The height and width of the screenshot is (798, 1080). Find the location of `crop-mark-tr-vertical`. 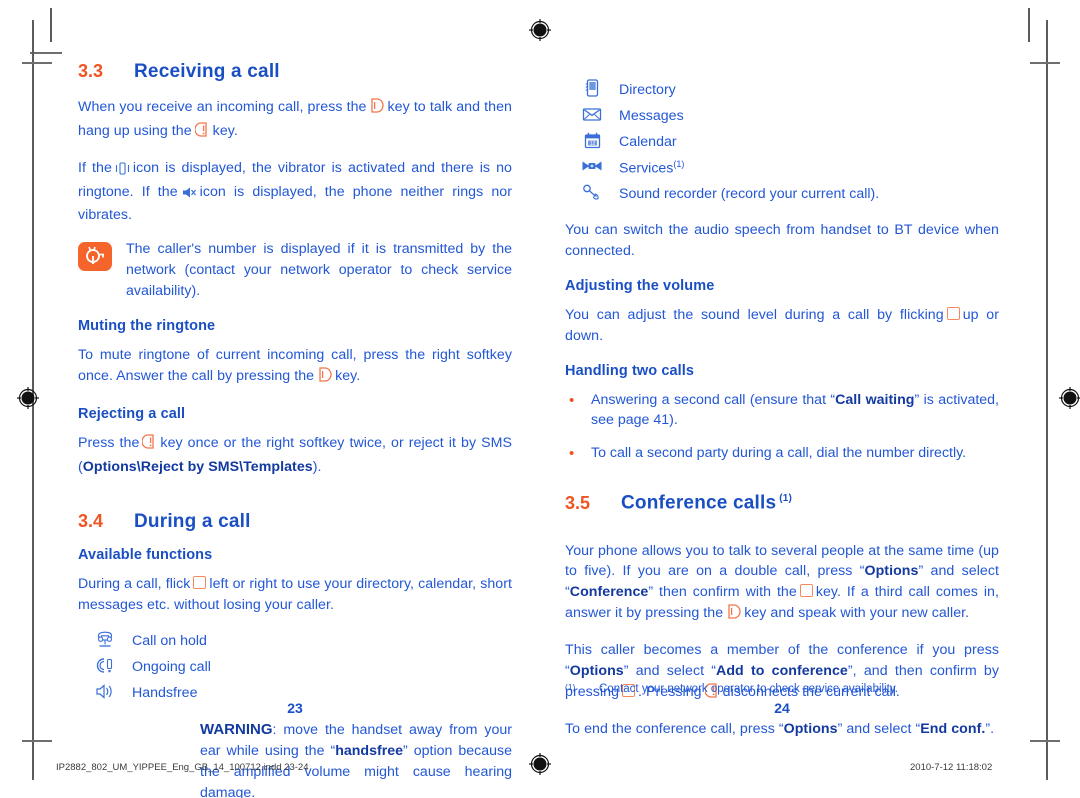

crop-mark-tr-vertical is located at coordinates (1029, 25).